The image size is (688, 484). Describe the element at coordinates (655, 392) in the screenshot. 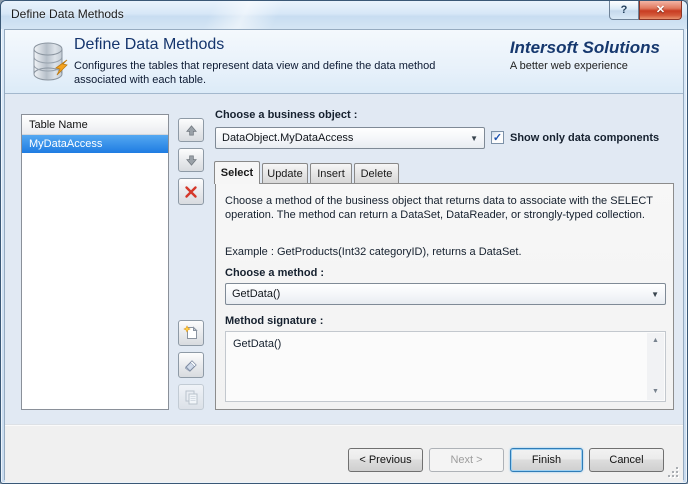

I see `scroll-down-icon: ▼` at that location.